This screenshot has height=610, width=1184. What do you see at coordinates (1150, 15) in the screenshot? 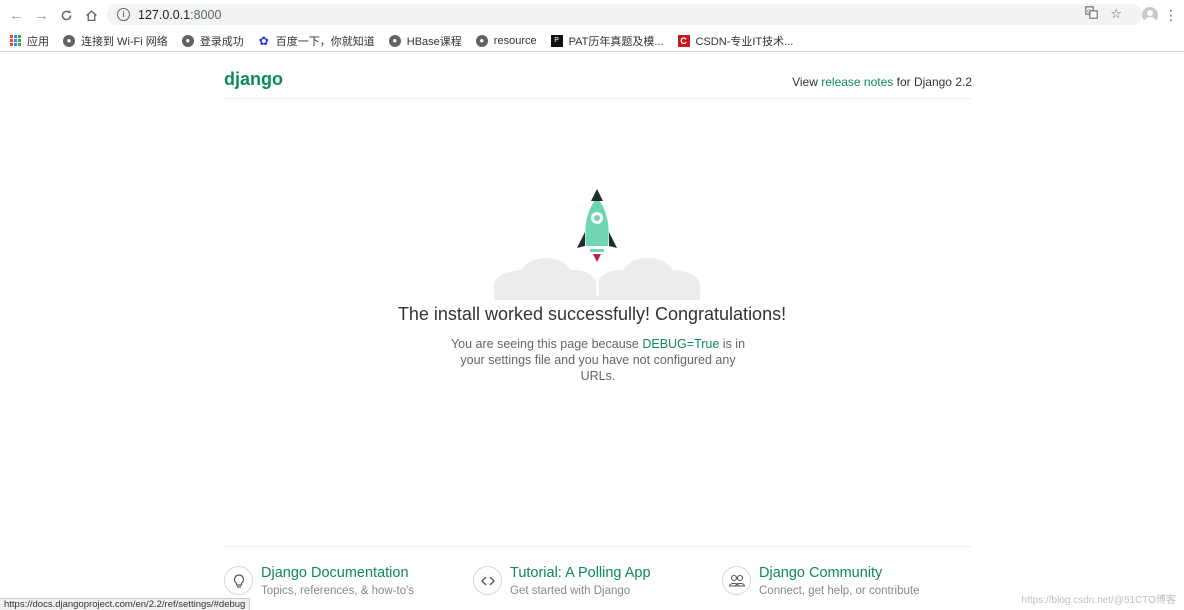
I see `profile-icon` at bounding box center [1150, 15].